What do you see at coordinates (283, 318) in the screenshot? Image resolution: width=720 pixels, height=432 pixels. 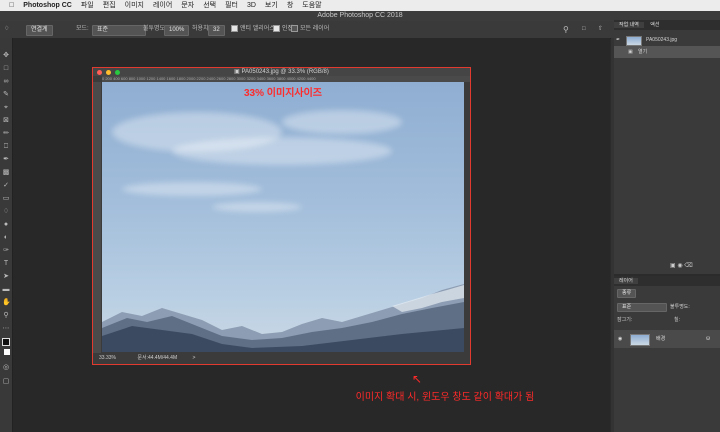 I see `mountains-graphic` at bounding box center [283, 318].